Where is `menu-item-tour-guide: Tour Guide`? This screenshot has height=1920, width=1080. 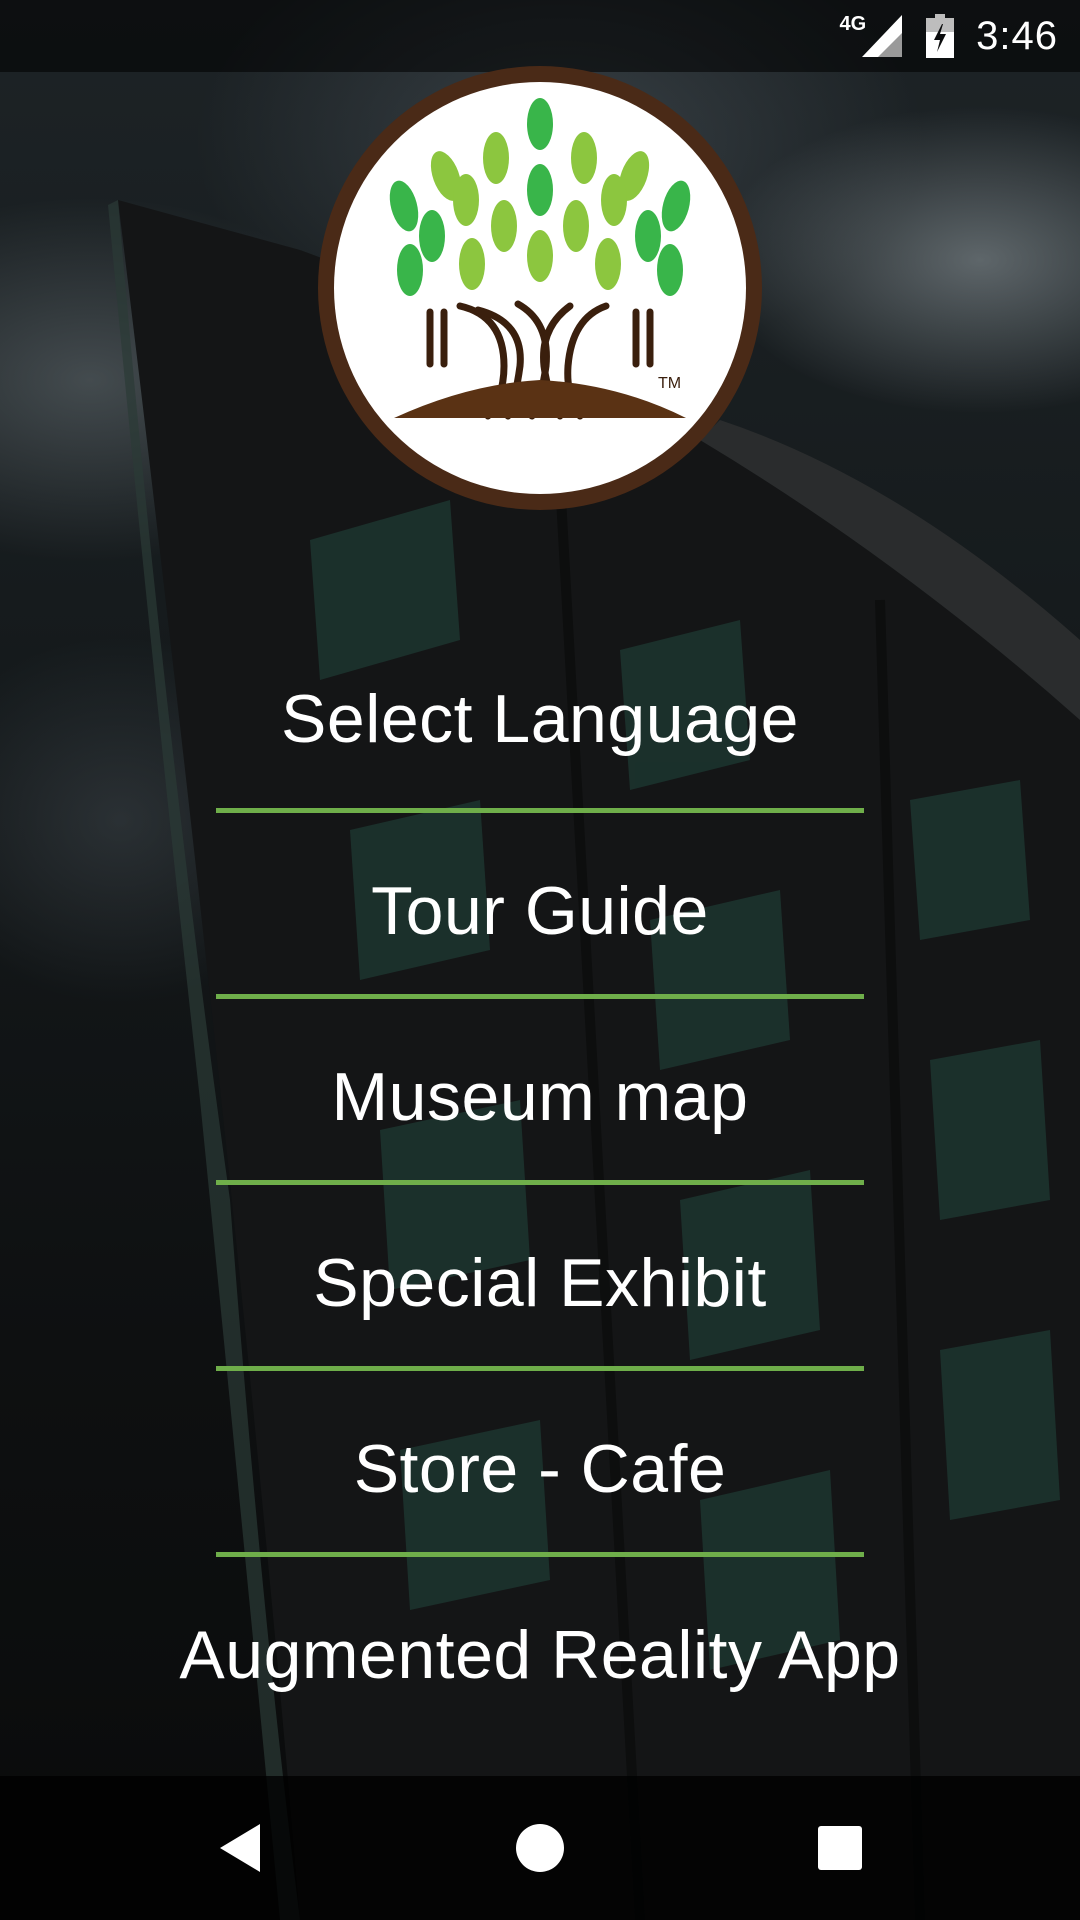 menu-item-tour-guide: Tour Guide is located at coordinates (540, 911).